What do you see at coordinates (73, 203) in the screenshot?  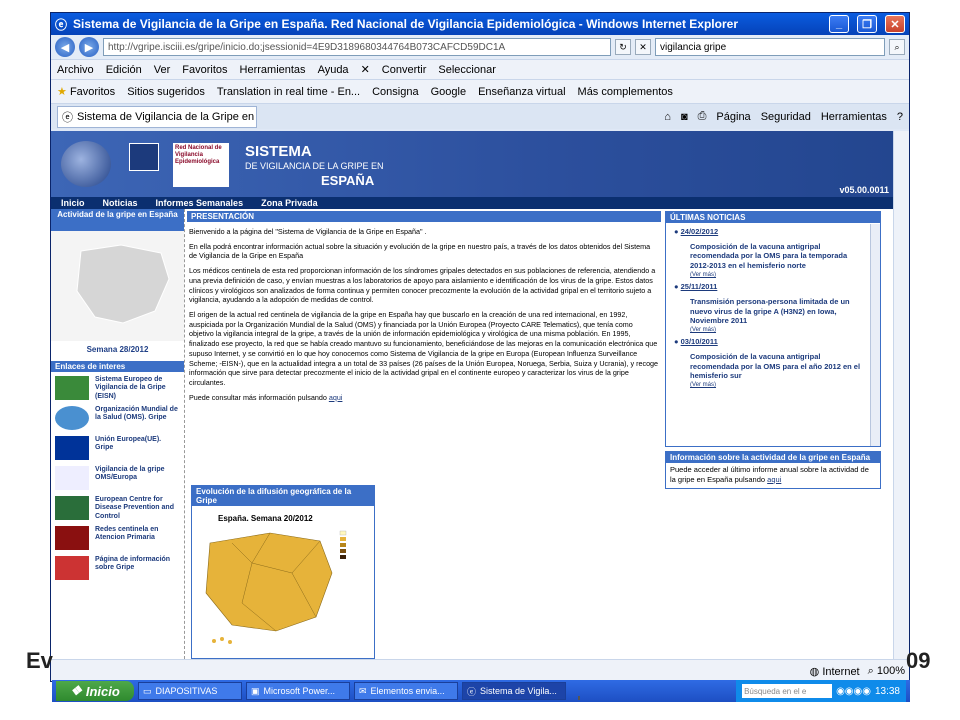 I see `nav-inicio: Inicio` at bounding box center [73, 203].